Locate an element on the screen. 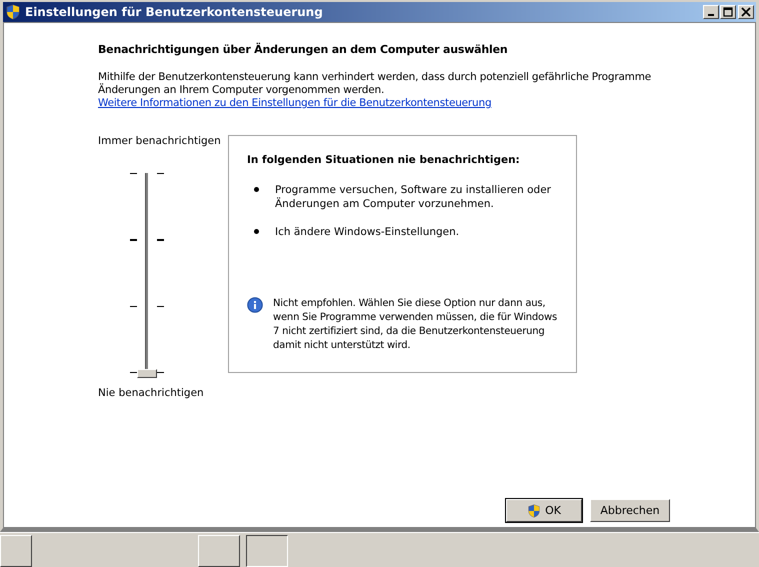 This screenshot has height=567, width=759. description-text: Mithilfe der Benutzerkontensteuerung kann verhindert werden, dass durch potenziell gefährliche Programme Änderungen an Ihrem Computer vorgenommen werden. is located at coordinates (375, 84).